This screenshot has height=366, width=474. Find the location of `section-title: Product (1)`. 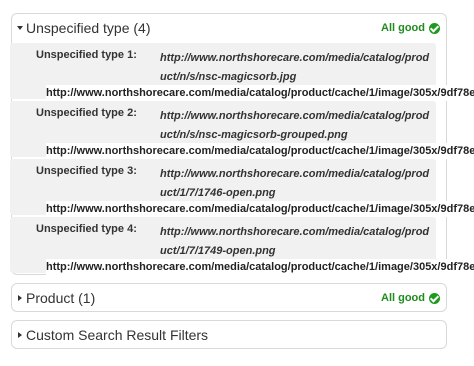

section-title: Product (1) is located at coordinates (61, 298).